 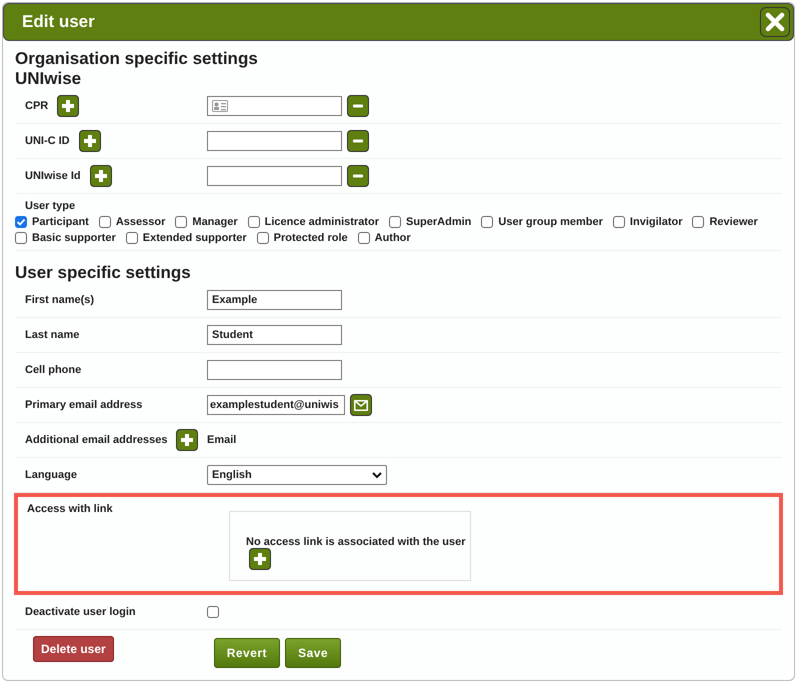 What do you see at coordinates (103, 273) in the screenshot?
I see `section-heading: User specific settings` at bounding box center [103, 273].